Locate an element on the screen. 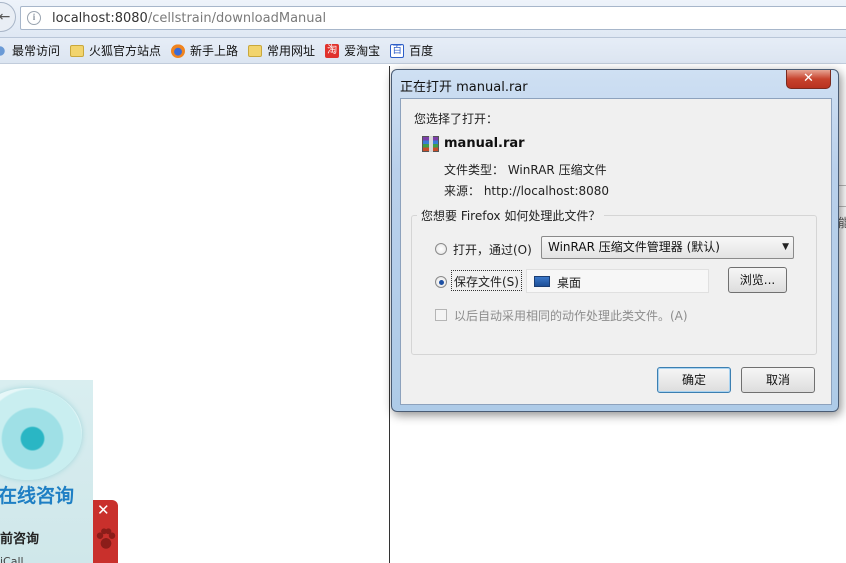 The image size is (846, 563). consult-close-tab: ✕ is located at coordinates (105, 531).